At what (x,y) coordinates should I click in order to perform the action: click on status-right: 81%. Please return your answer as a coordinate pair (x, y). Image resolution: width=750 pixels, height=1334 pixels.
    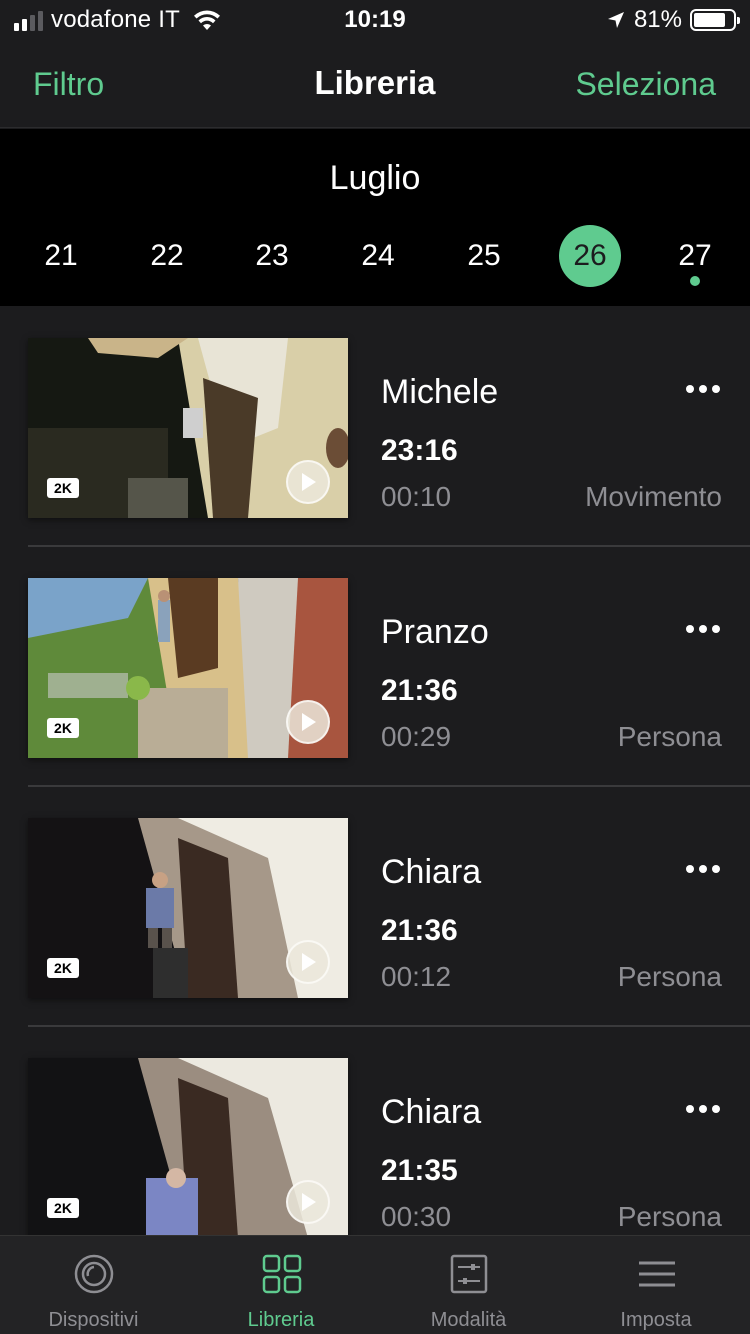
    Looking at the image, I should click on (673, 20).